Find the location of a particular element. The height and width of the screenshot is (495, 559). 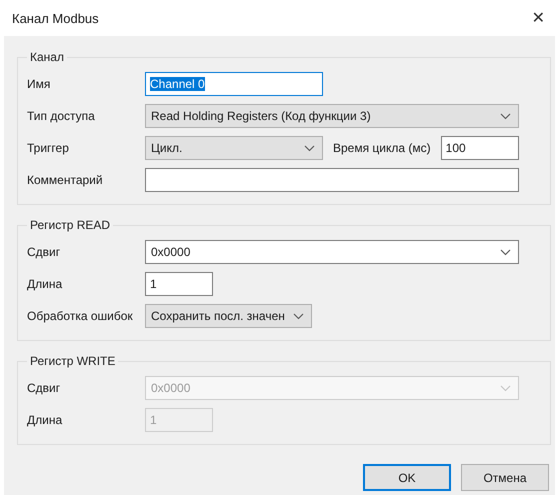

cancel-button: Отмена is located at coordinates (505, 477).